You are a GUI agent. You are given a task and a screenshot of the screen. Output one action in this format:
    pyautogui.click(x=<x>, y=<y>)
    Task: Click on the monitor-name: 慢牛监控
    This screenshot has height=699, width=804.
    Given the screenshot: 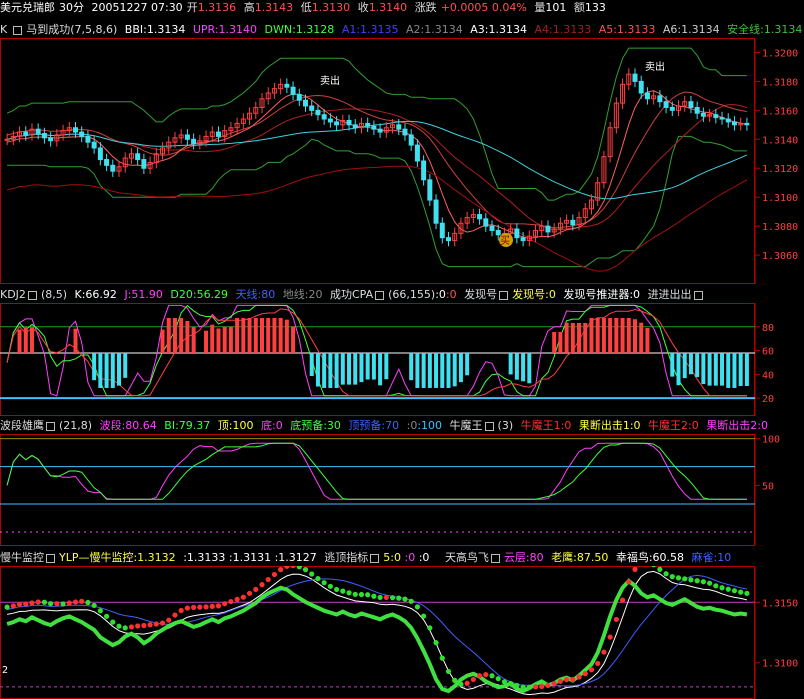 What is the action you would take?
    pyautogui.click(x=22, y=557)
    